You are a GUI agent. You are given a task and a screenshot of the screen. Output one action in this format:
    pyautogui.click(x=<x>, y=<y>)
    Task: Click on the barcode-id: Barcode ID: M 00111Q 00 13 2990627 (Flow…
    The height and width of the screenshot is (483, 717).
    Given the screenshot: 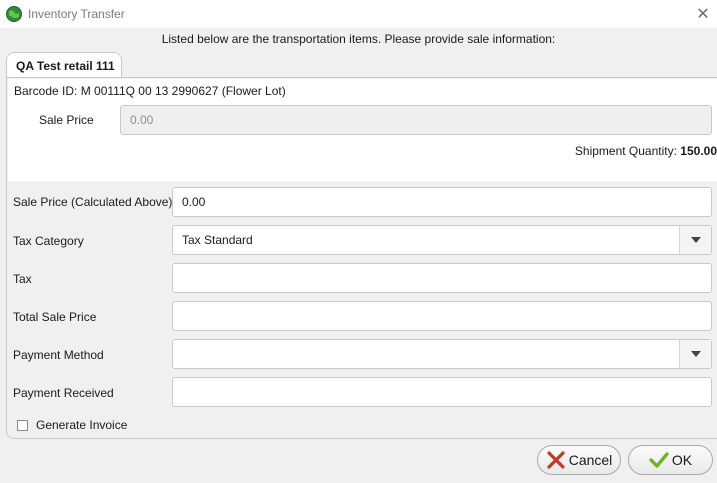 What is the action you would take?
    pyautogui.click(x=150, y=91)
    